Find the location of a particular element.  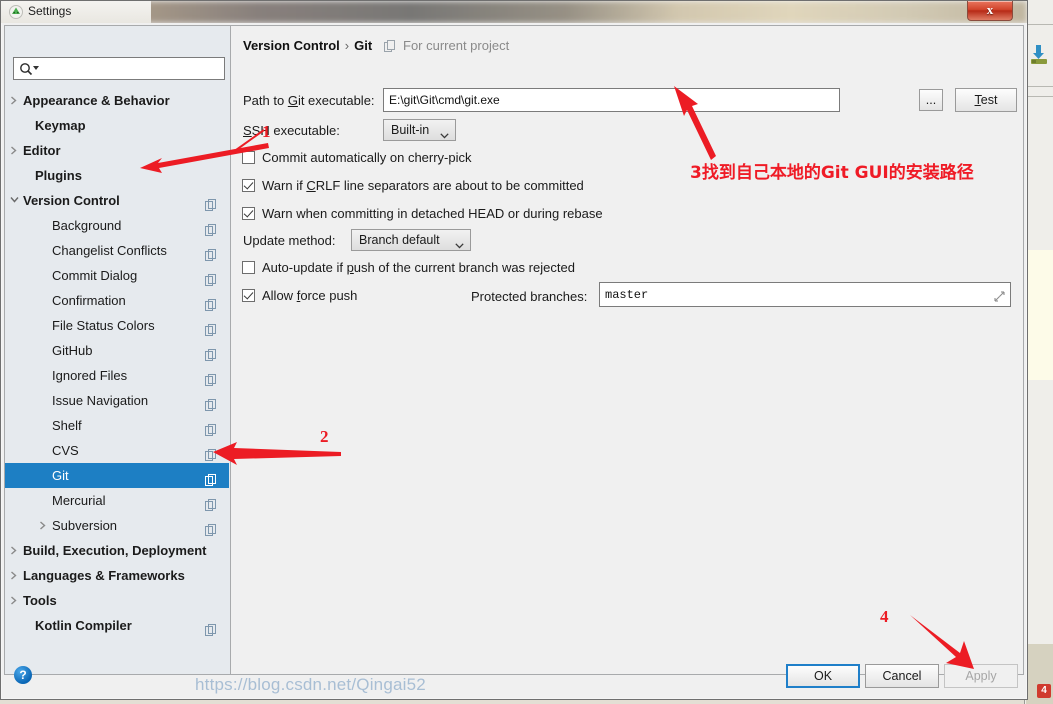

download-icon is located at coordinates (1039, 55).